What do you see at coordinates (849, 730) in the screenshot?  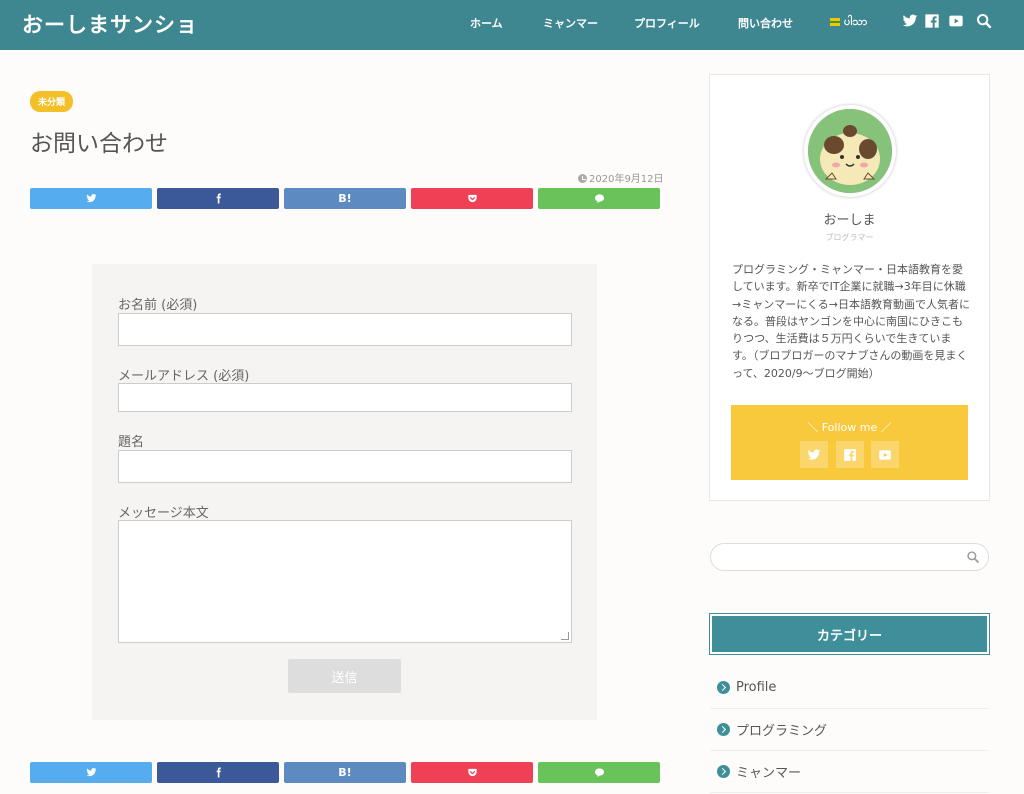 I see `category-item-programming: プログラミング` at bounding box center [849, 730].